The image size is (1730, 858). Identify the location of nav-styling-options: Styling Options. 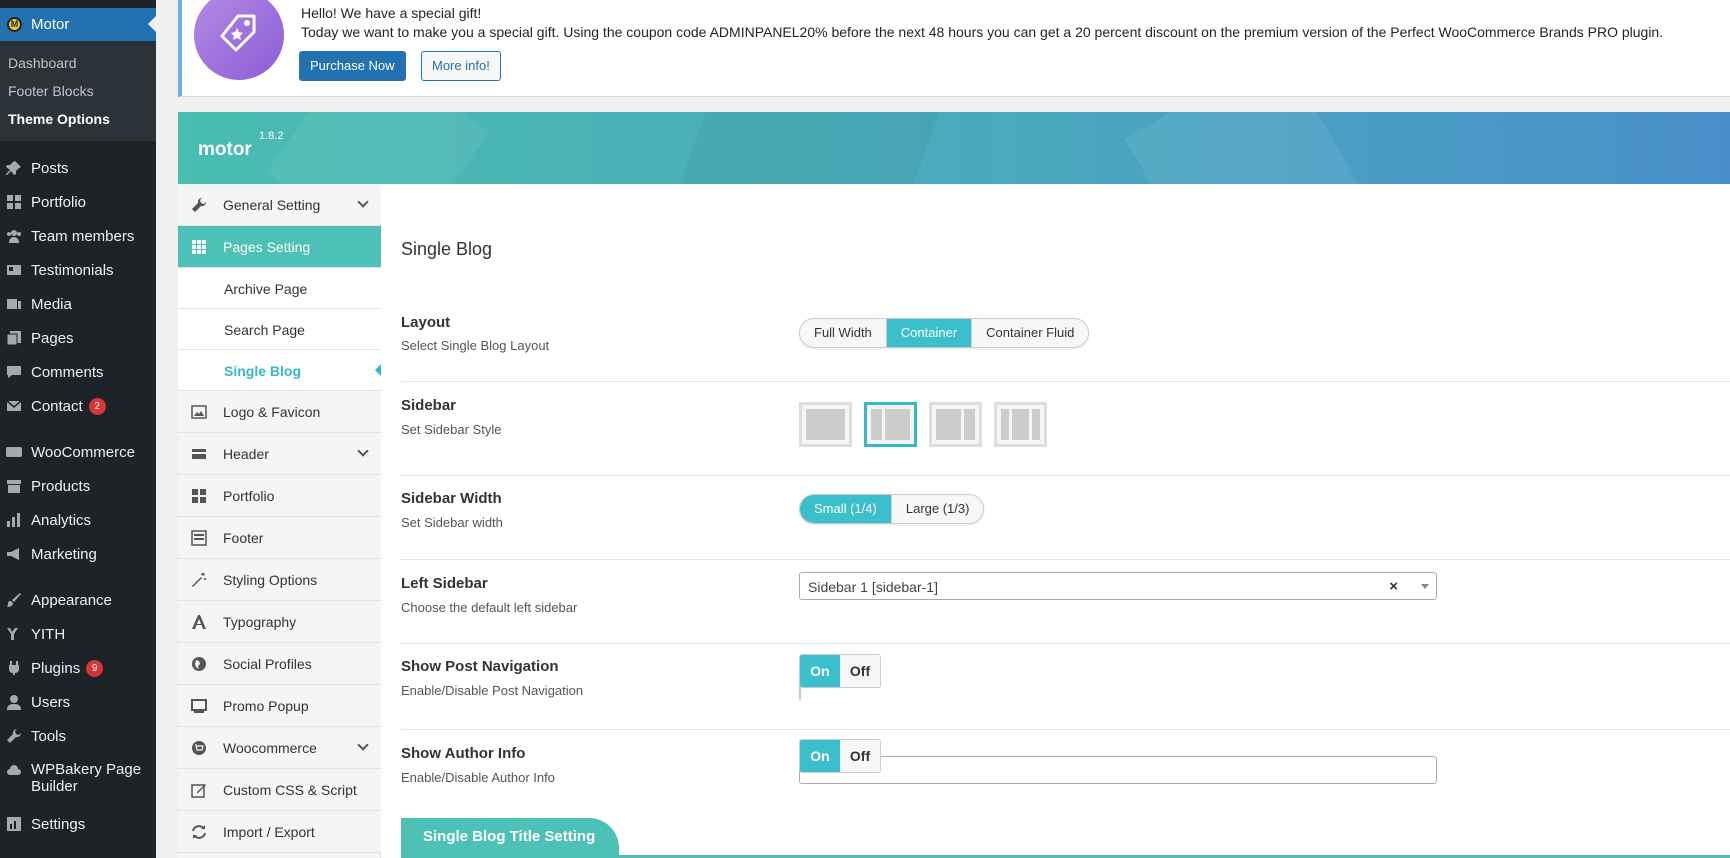
(279, 580).